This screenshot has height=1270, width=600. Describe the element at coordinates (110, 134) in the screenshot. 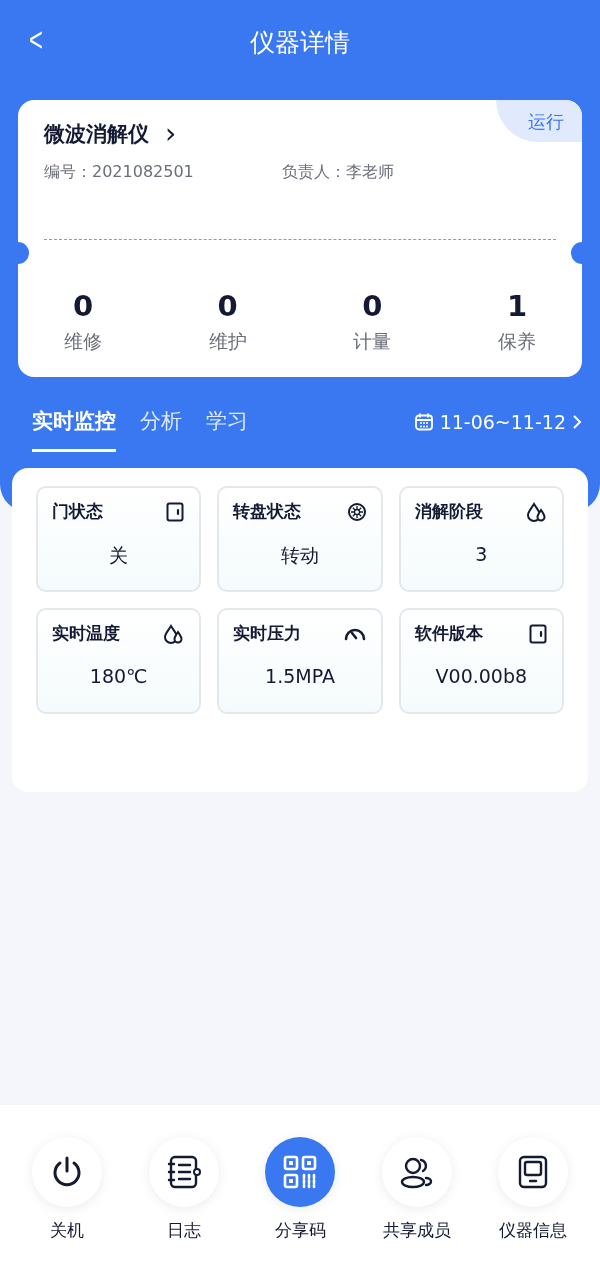

I see `device-name-link: 微波消解仪 ›` at that location.